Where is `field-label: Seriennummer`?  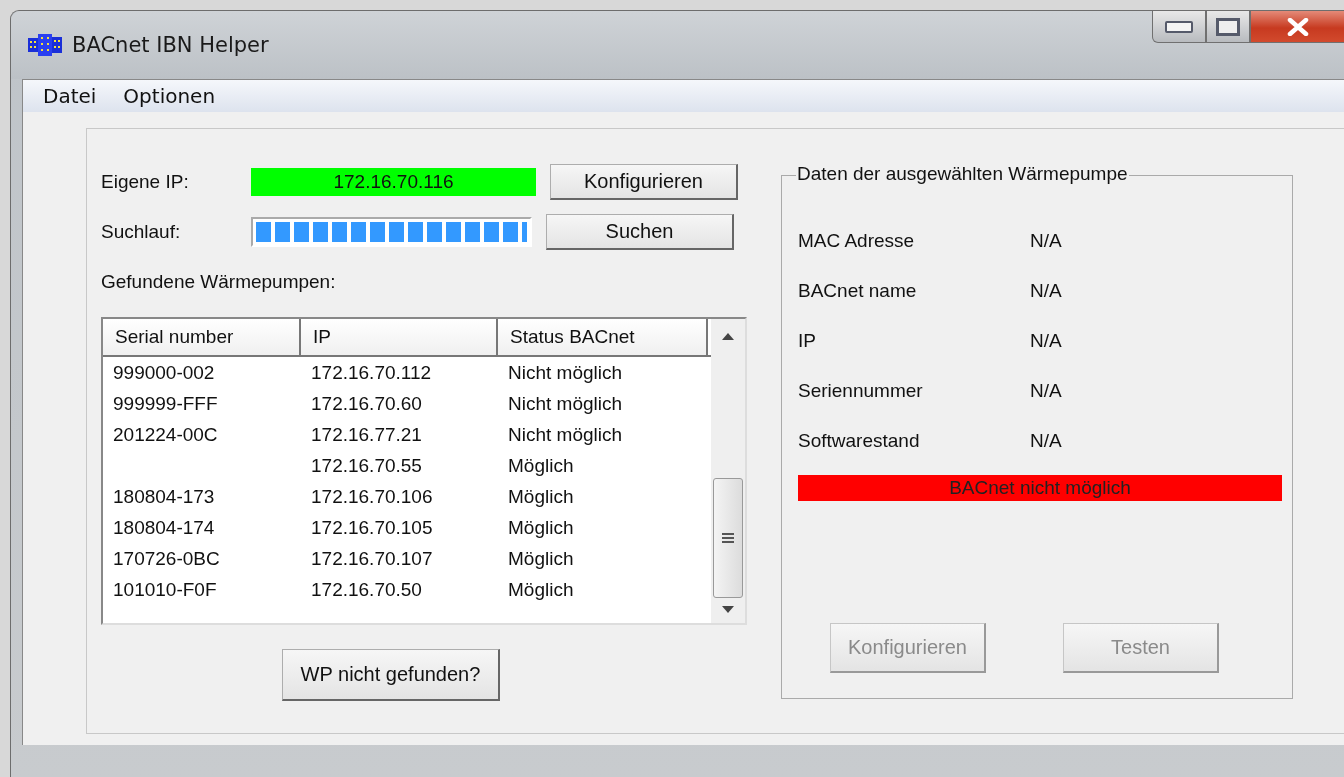 field-label: Seriennummer is located at coordinates (861, 391).